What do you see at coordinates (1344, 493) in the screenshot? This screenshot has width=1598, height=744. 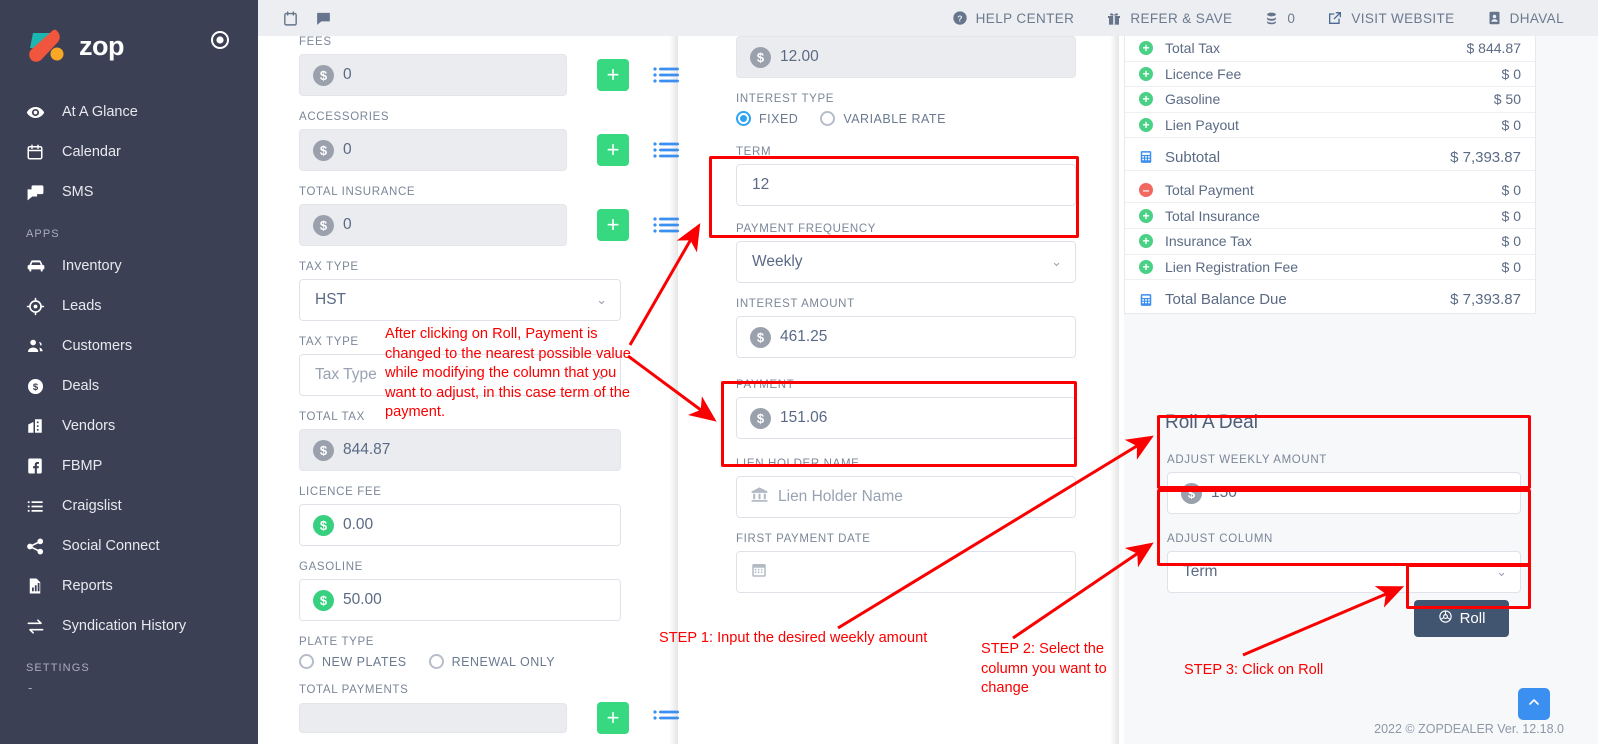 I see `adjust-weekly-amount-input: $ 150` at bounding box center [1344, 493].